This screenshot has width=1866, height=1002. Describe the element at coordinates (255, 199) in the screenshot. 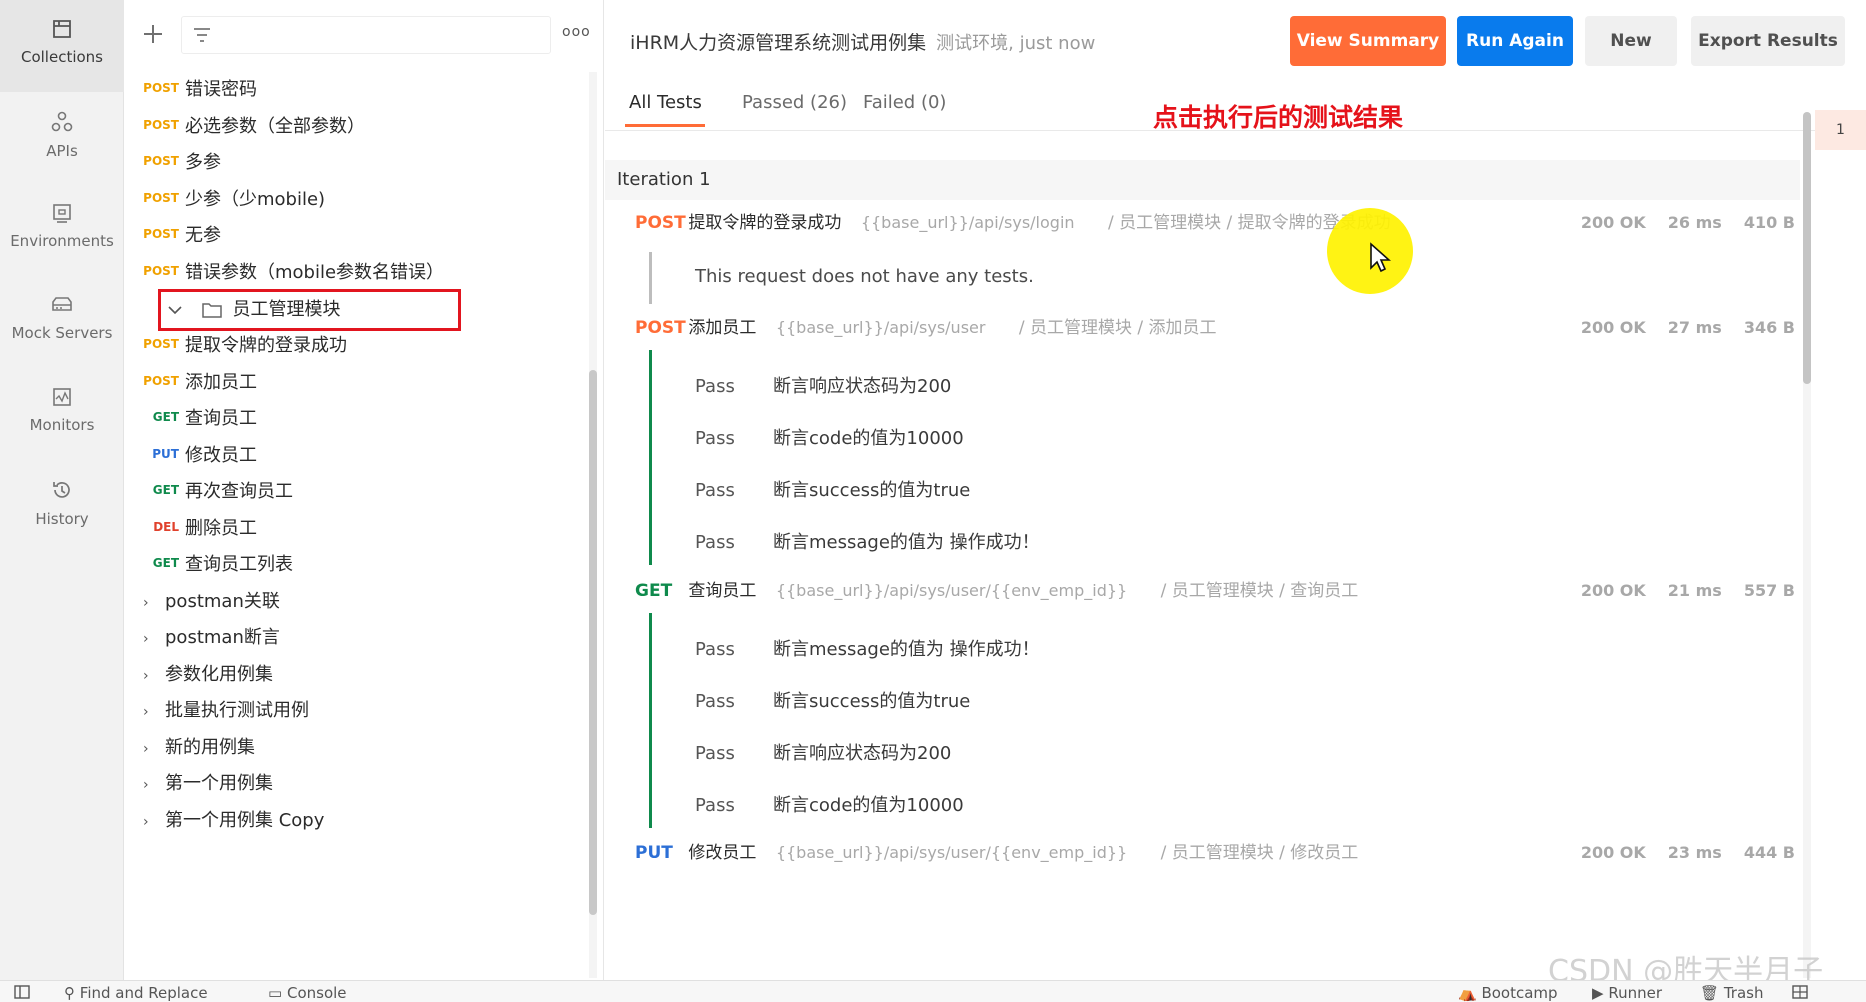

I see `tree-item-label: 少参（少mobile)` at that location.